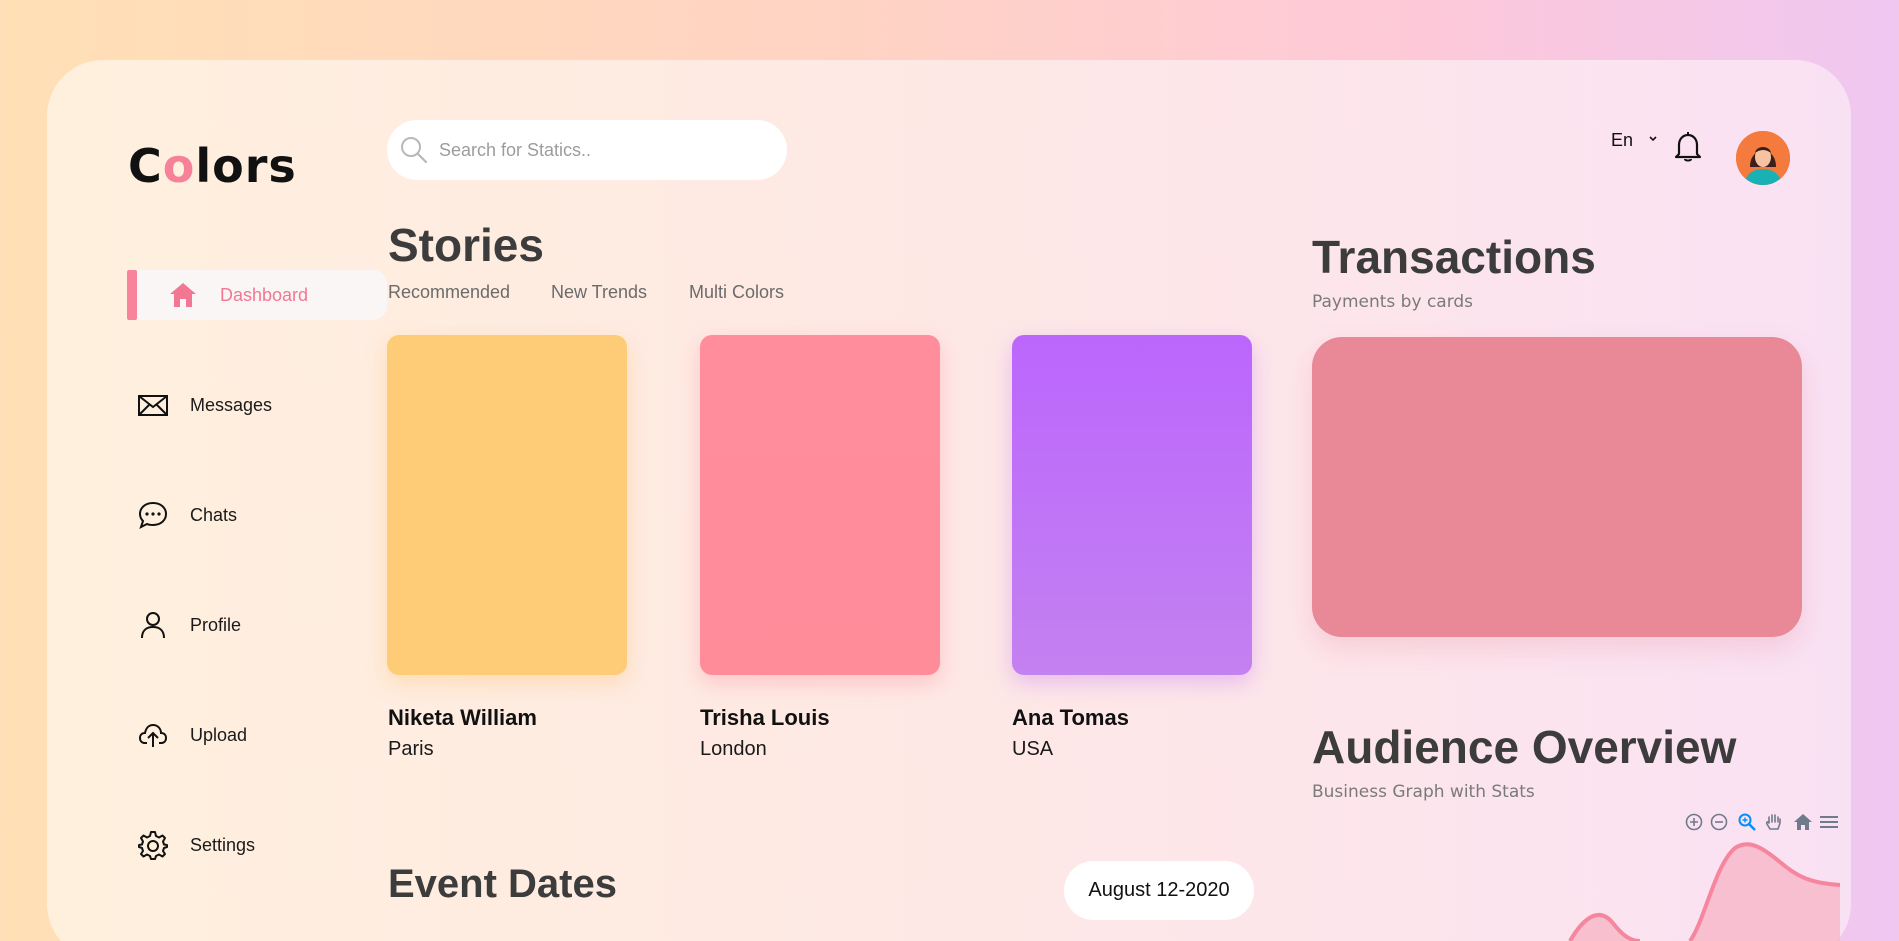  Describe the element at coordinates (183, 295) in the screenshot. I see `home-icon` at that location.